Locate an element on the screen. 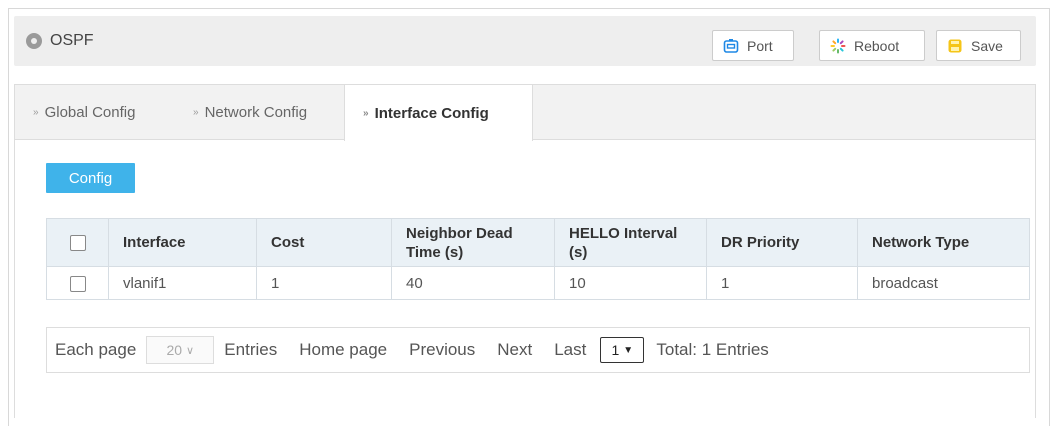 This screenshot has height=426, width=1056. col-dr-priority: DR Priority is located at coordinates (782, 242).